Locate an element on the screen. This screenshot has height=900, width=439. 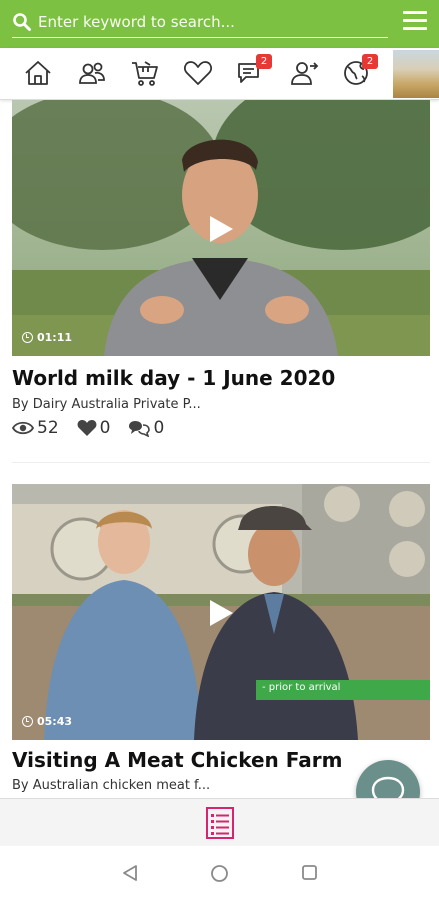
search-bar is located at coordinates (200, 23).